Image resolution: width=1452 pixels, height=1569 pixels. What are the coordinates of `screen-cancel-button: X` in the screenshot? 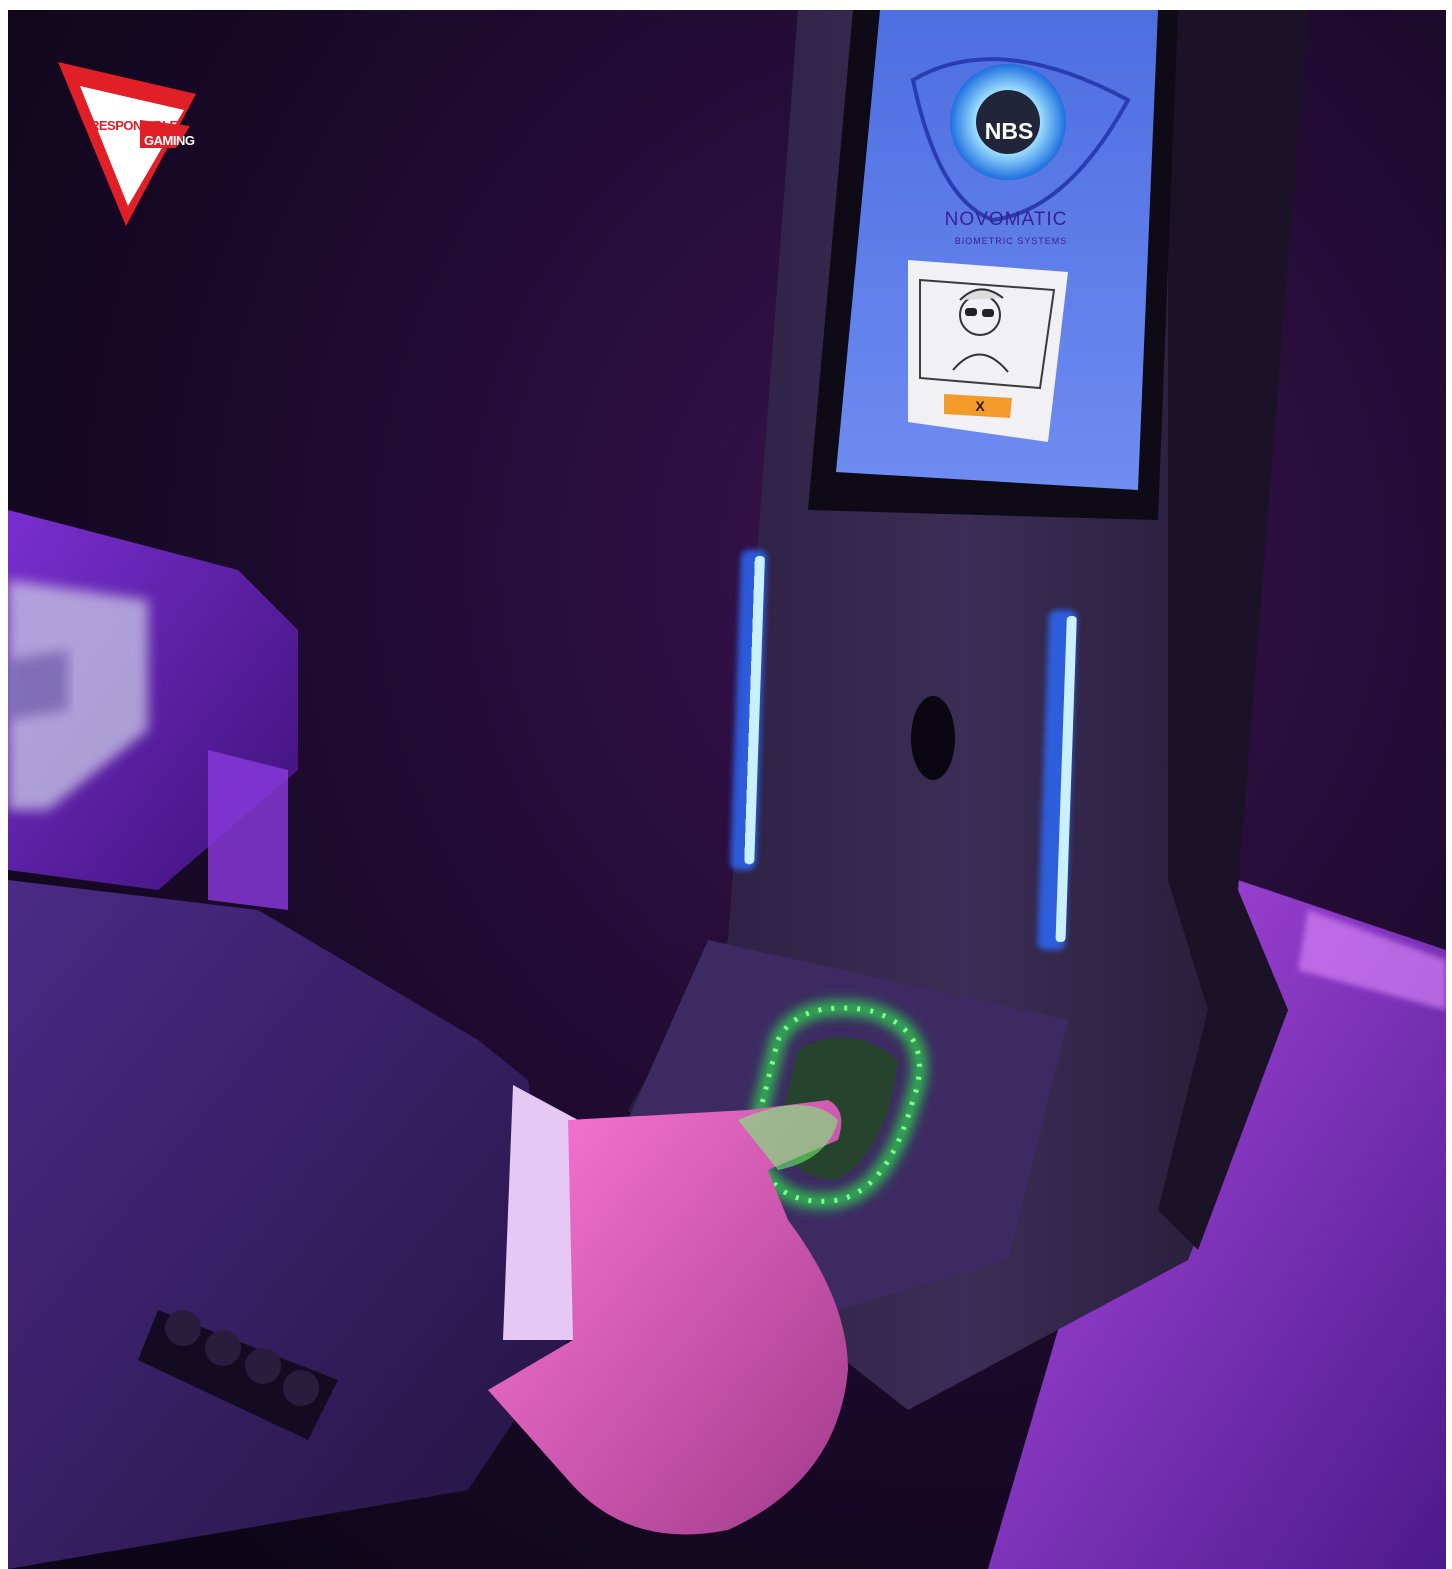 It's located at (980, 406).